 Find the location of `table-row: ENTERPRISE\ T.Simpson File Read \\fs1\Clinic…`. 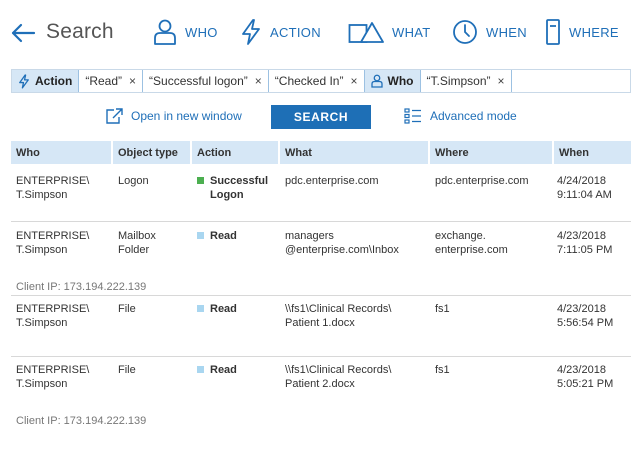

table-row: ENTERPRISE\ T.Simpson File Read \\fs1\Clinic… is located at coordinates (321, 332).